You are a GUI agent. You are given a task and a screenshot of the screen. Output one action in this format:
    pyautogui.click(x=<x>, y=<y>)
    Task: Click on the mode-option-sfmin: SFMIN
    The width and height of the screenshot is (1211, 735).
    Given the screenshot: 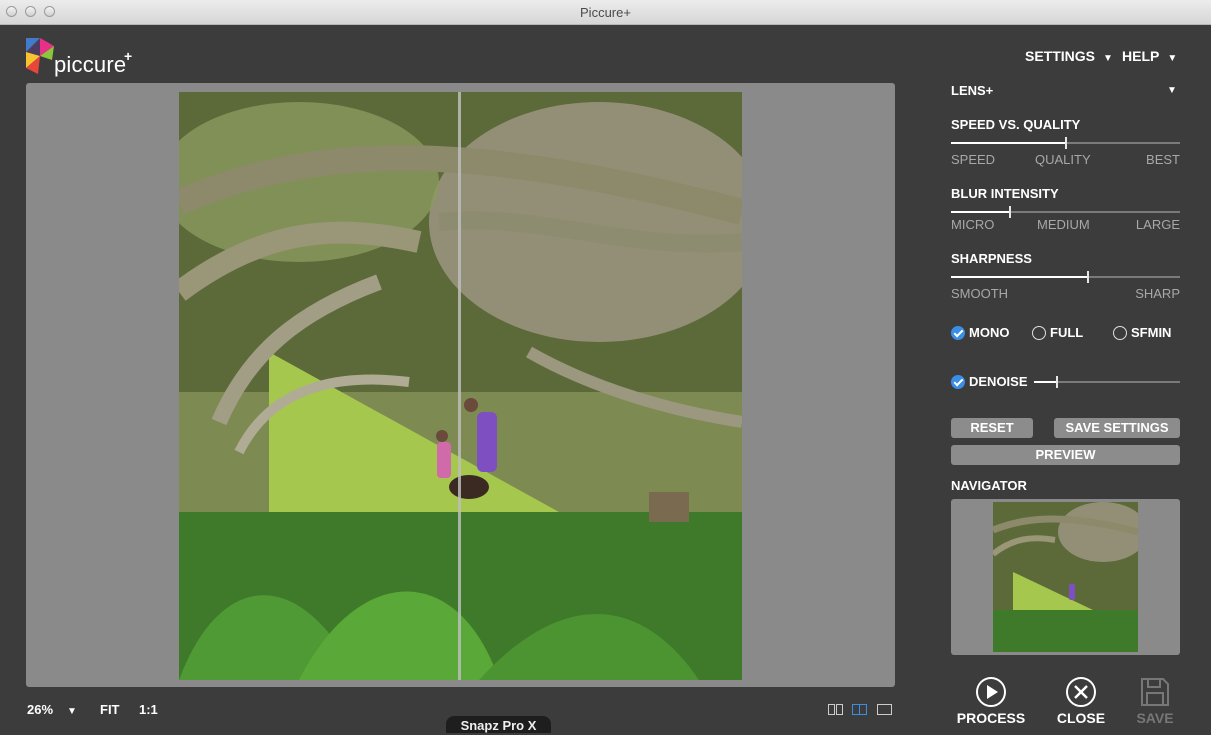 What is the action you would take?
    pyautogui.click(x=1142, y=332)
    